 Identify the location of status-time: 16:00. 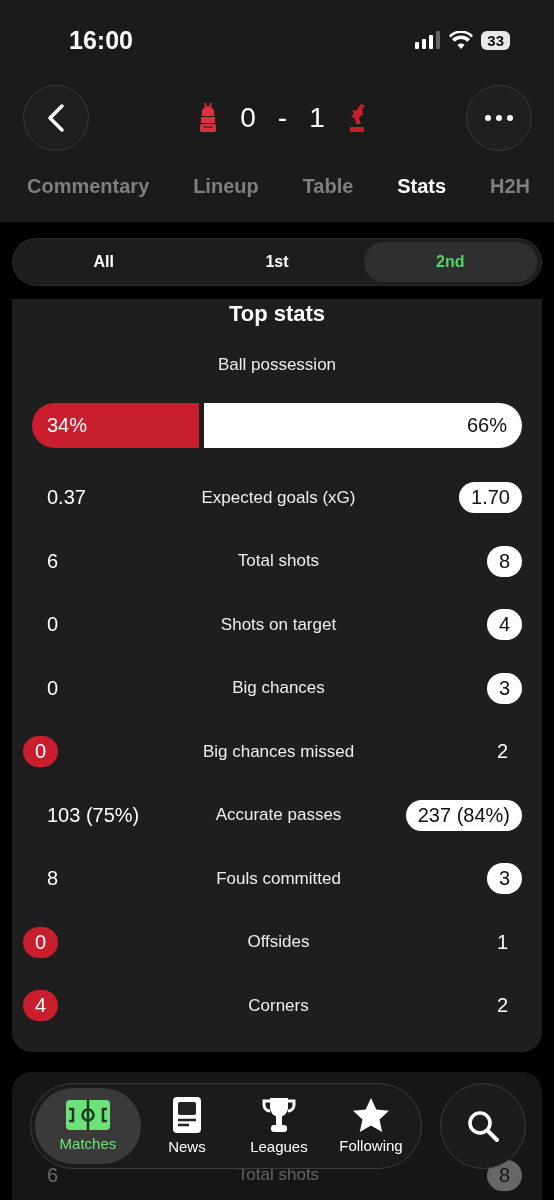
(101, 40).